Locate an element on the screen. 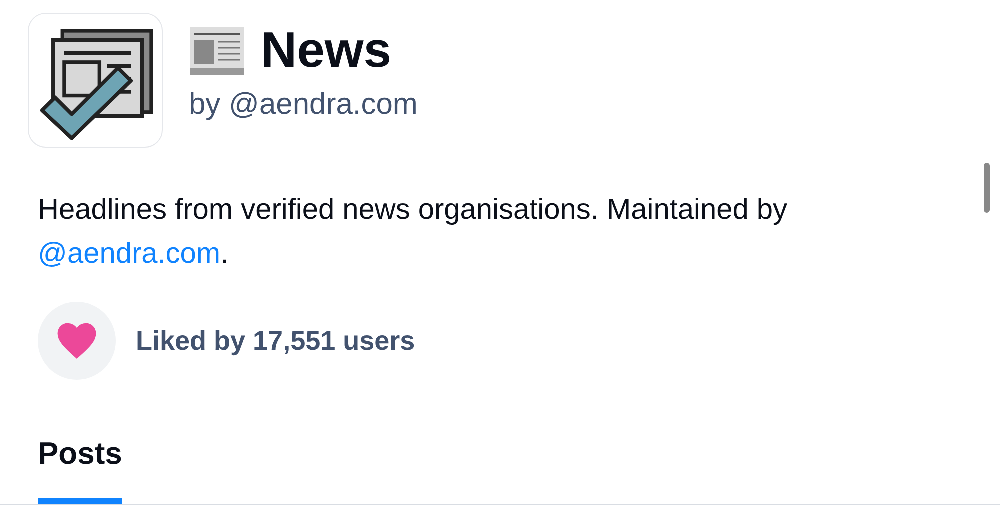 The width and height of the screenshot is (1000, 523). newspaper-icon is located at coordinates (217, 51).